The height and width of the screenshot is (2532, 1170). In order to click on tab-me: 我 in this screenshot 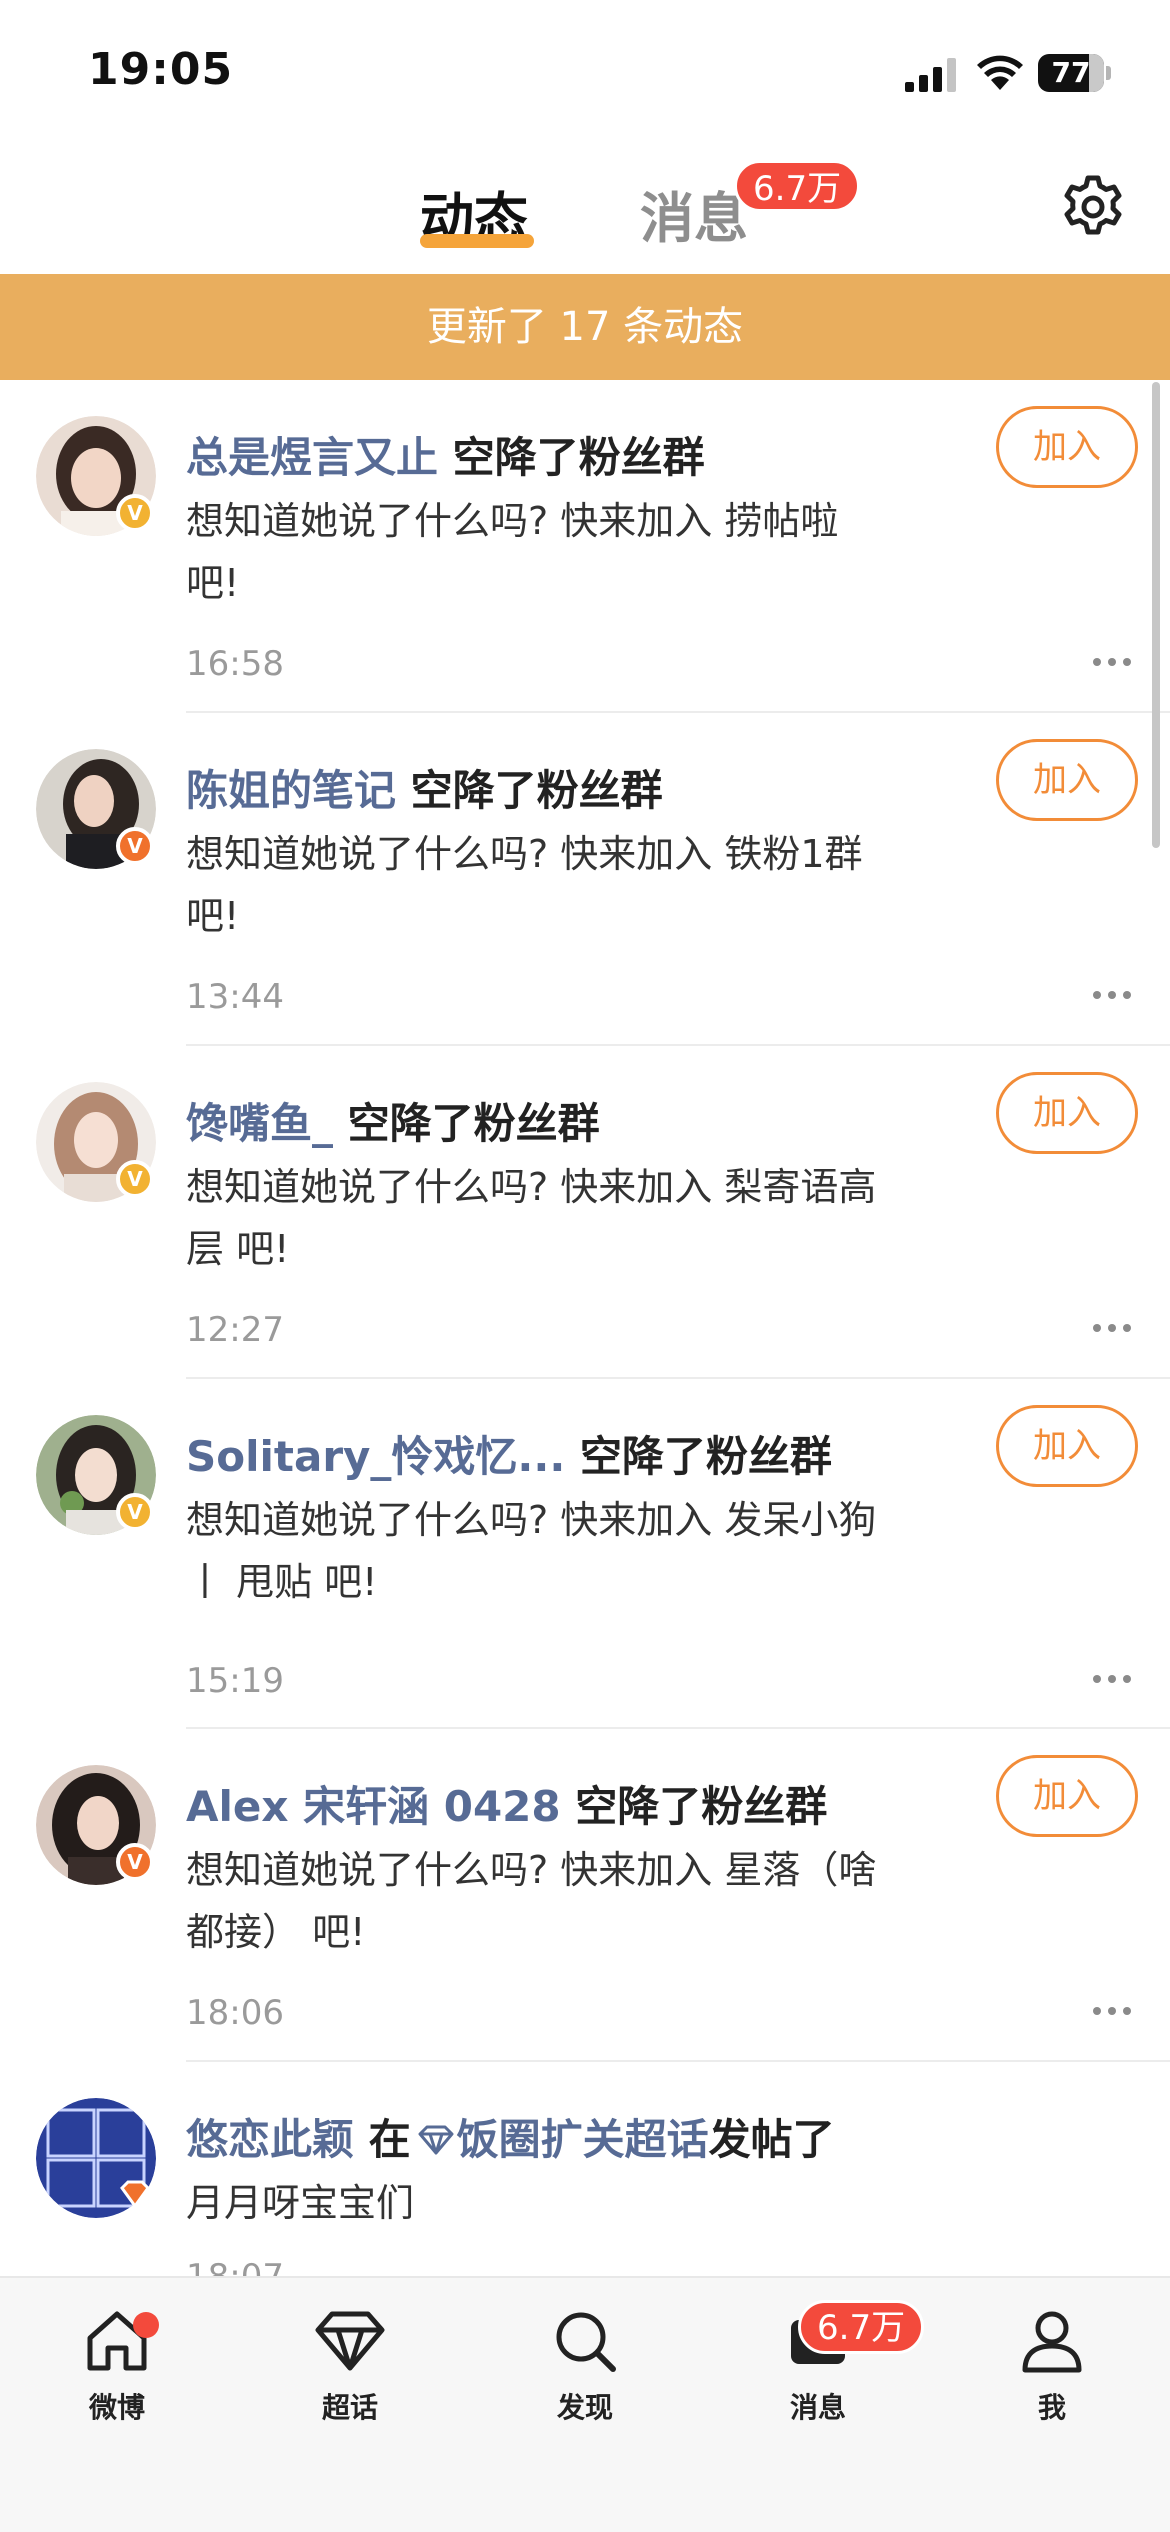, I will do `click(1052, 2386)`.